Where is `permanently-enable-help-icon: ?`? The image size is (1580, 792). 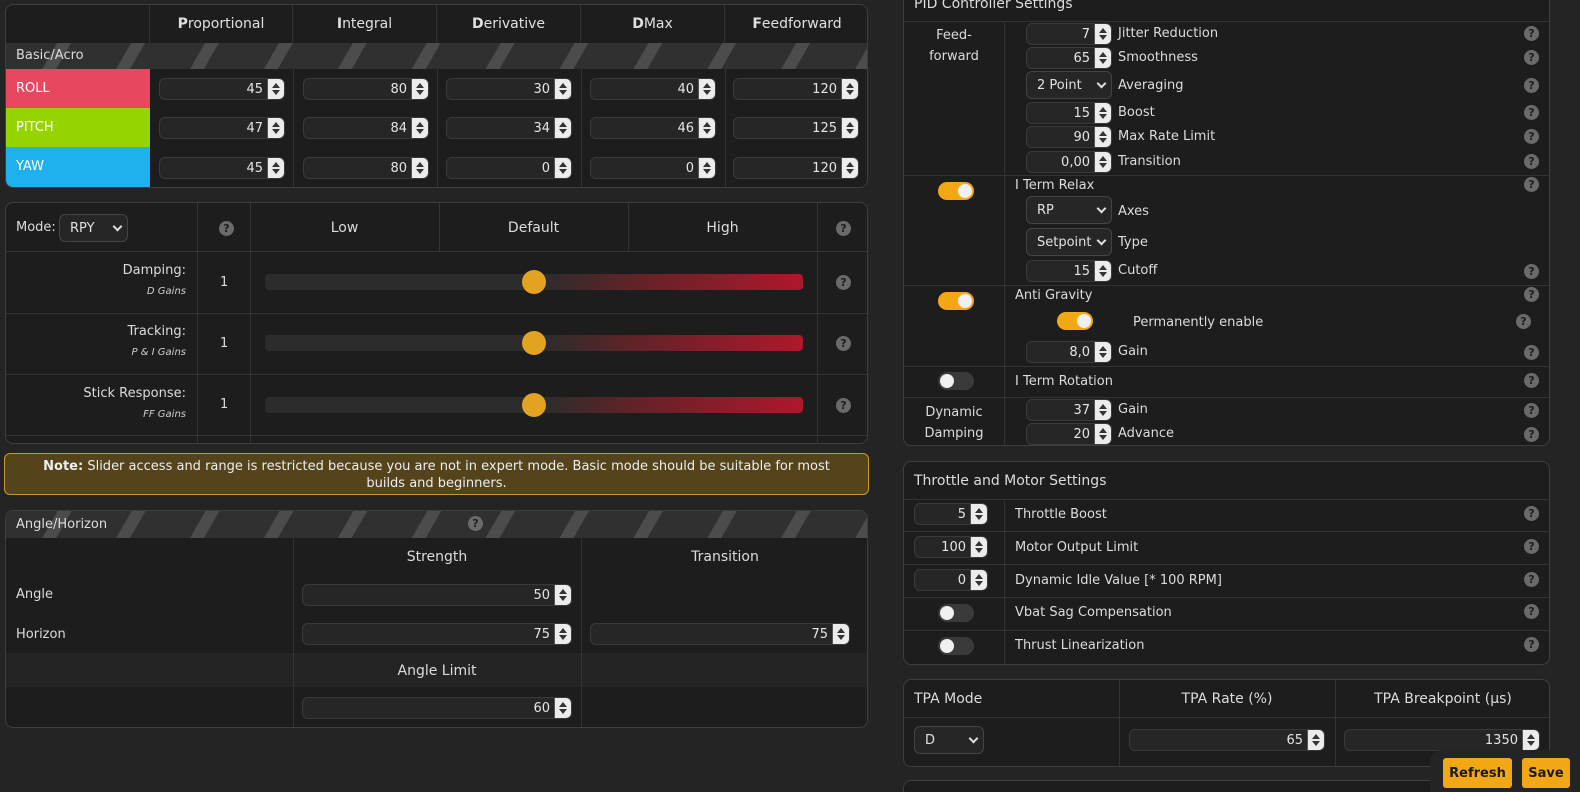
permanently-enable-help-icon: ? is located at coordinates (1523, 321).